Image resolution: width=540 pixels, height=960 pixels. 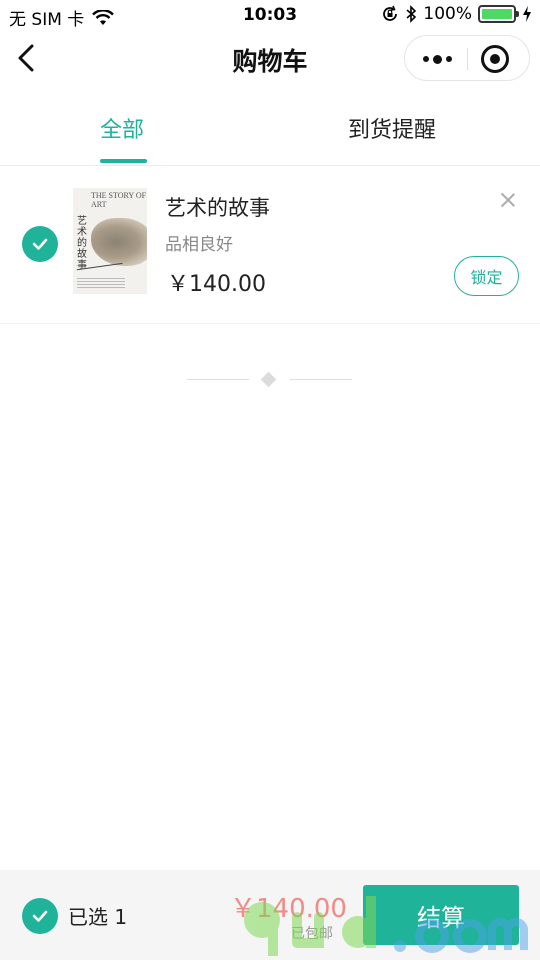 What do you see at coordinates (495, 59) in the screenshot?
I see `target-icon` at bounding box center [495, 59].